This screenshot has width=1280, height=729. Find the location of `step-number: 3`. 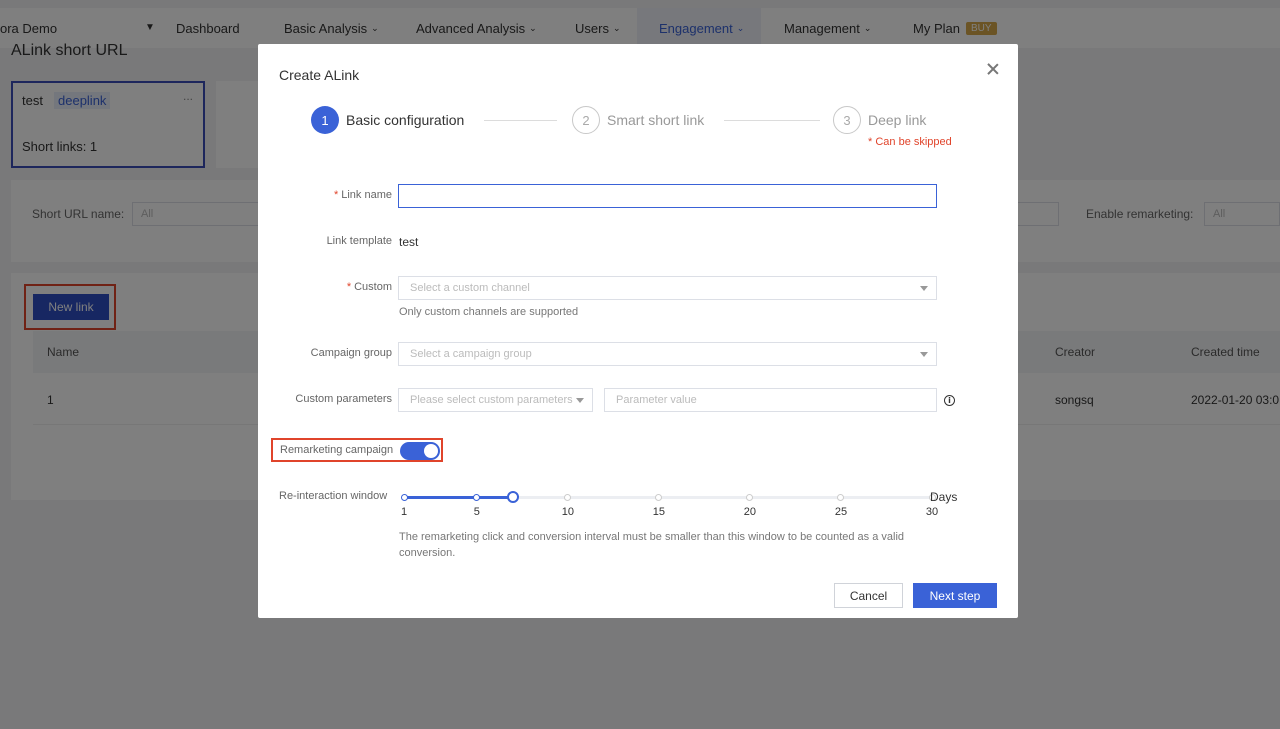

step-number: 3 is located at coordinates (847, 120).